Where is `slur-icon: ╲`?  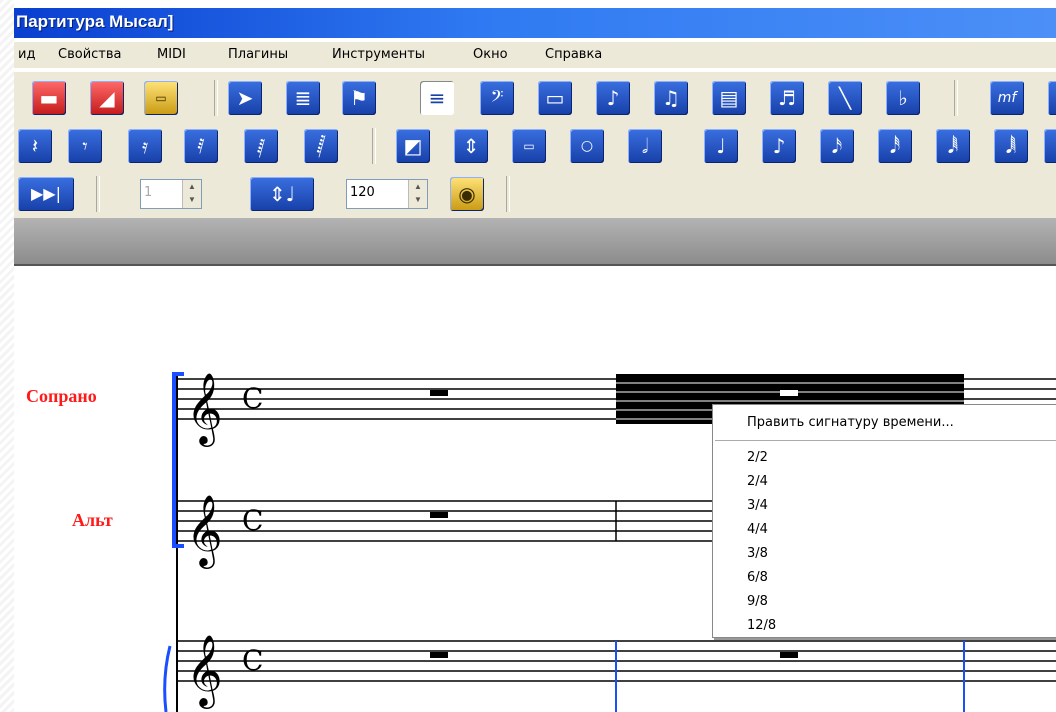 slur-icon: ╲ is located at coordinates (845, 98).